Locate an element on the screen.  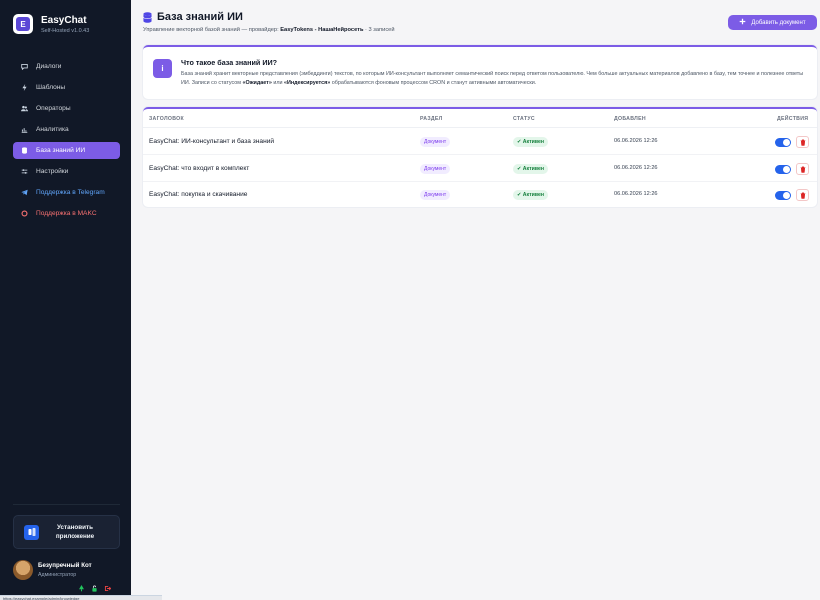
app-version: Self-Hosted v1.0.43 is located at coordinates (65, 30).